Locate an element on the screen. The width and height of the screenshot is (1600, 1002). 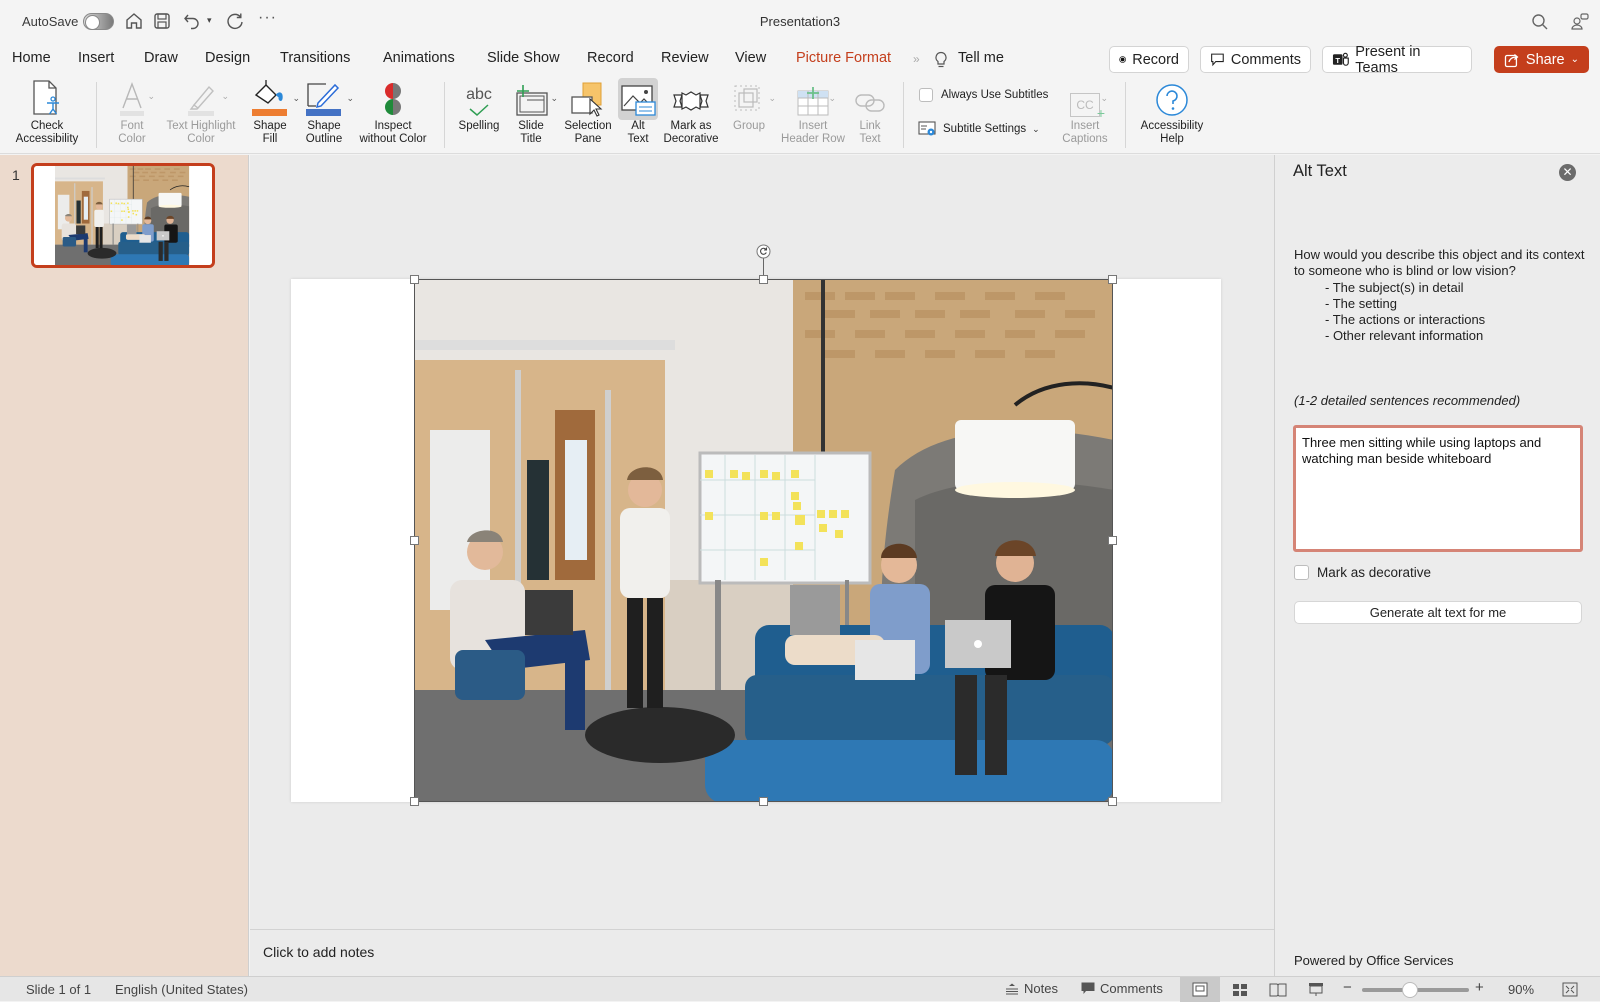
subtitle-settings-label: Subtitle Settings is located at coordinates (985, 129).